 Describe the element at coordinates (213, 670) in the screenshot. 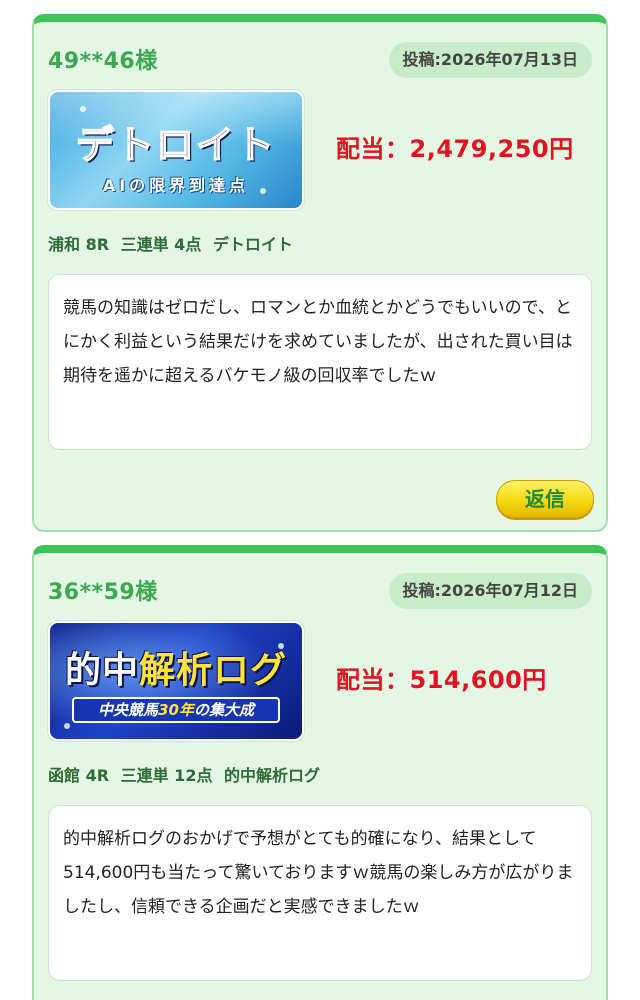

I see `banner-title-highlight: 解析ログ` at that location.